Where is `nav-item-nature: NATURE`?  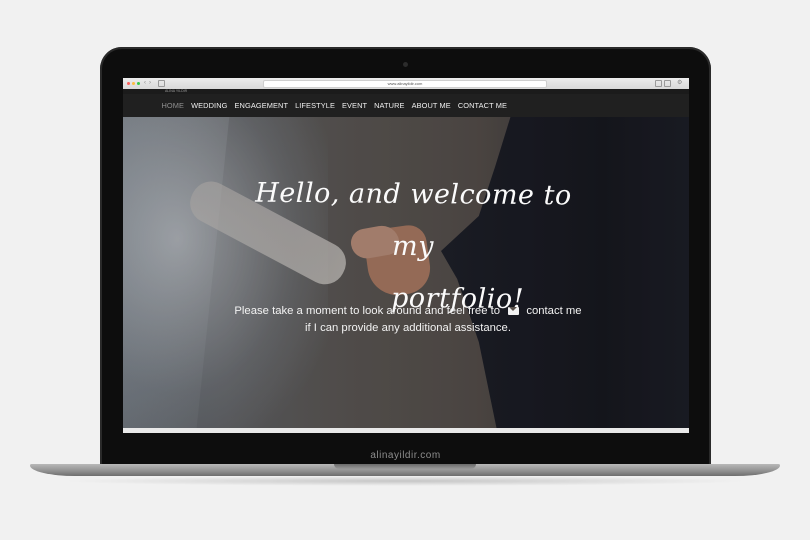
nav-item-nature: NATURE is located at coordinates (389, 105).